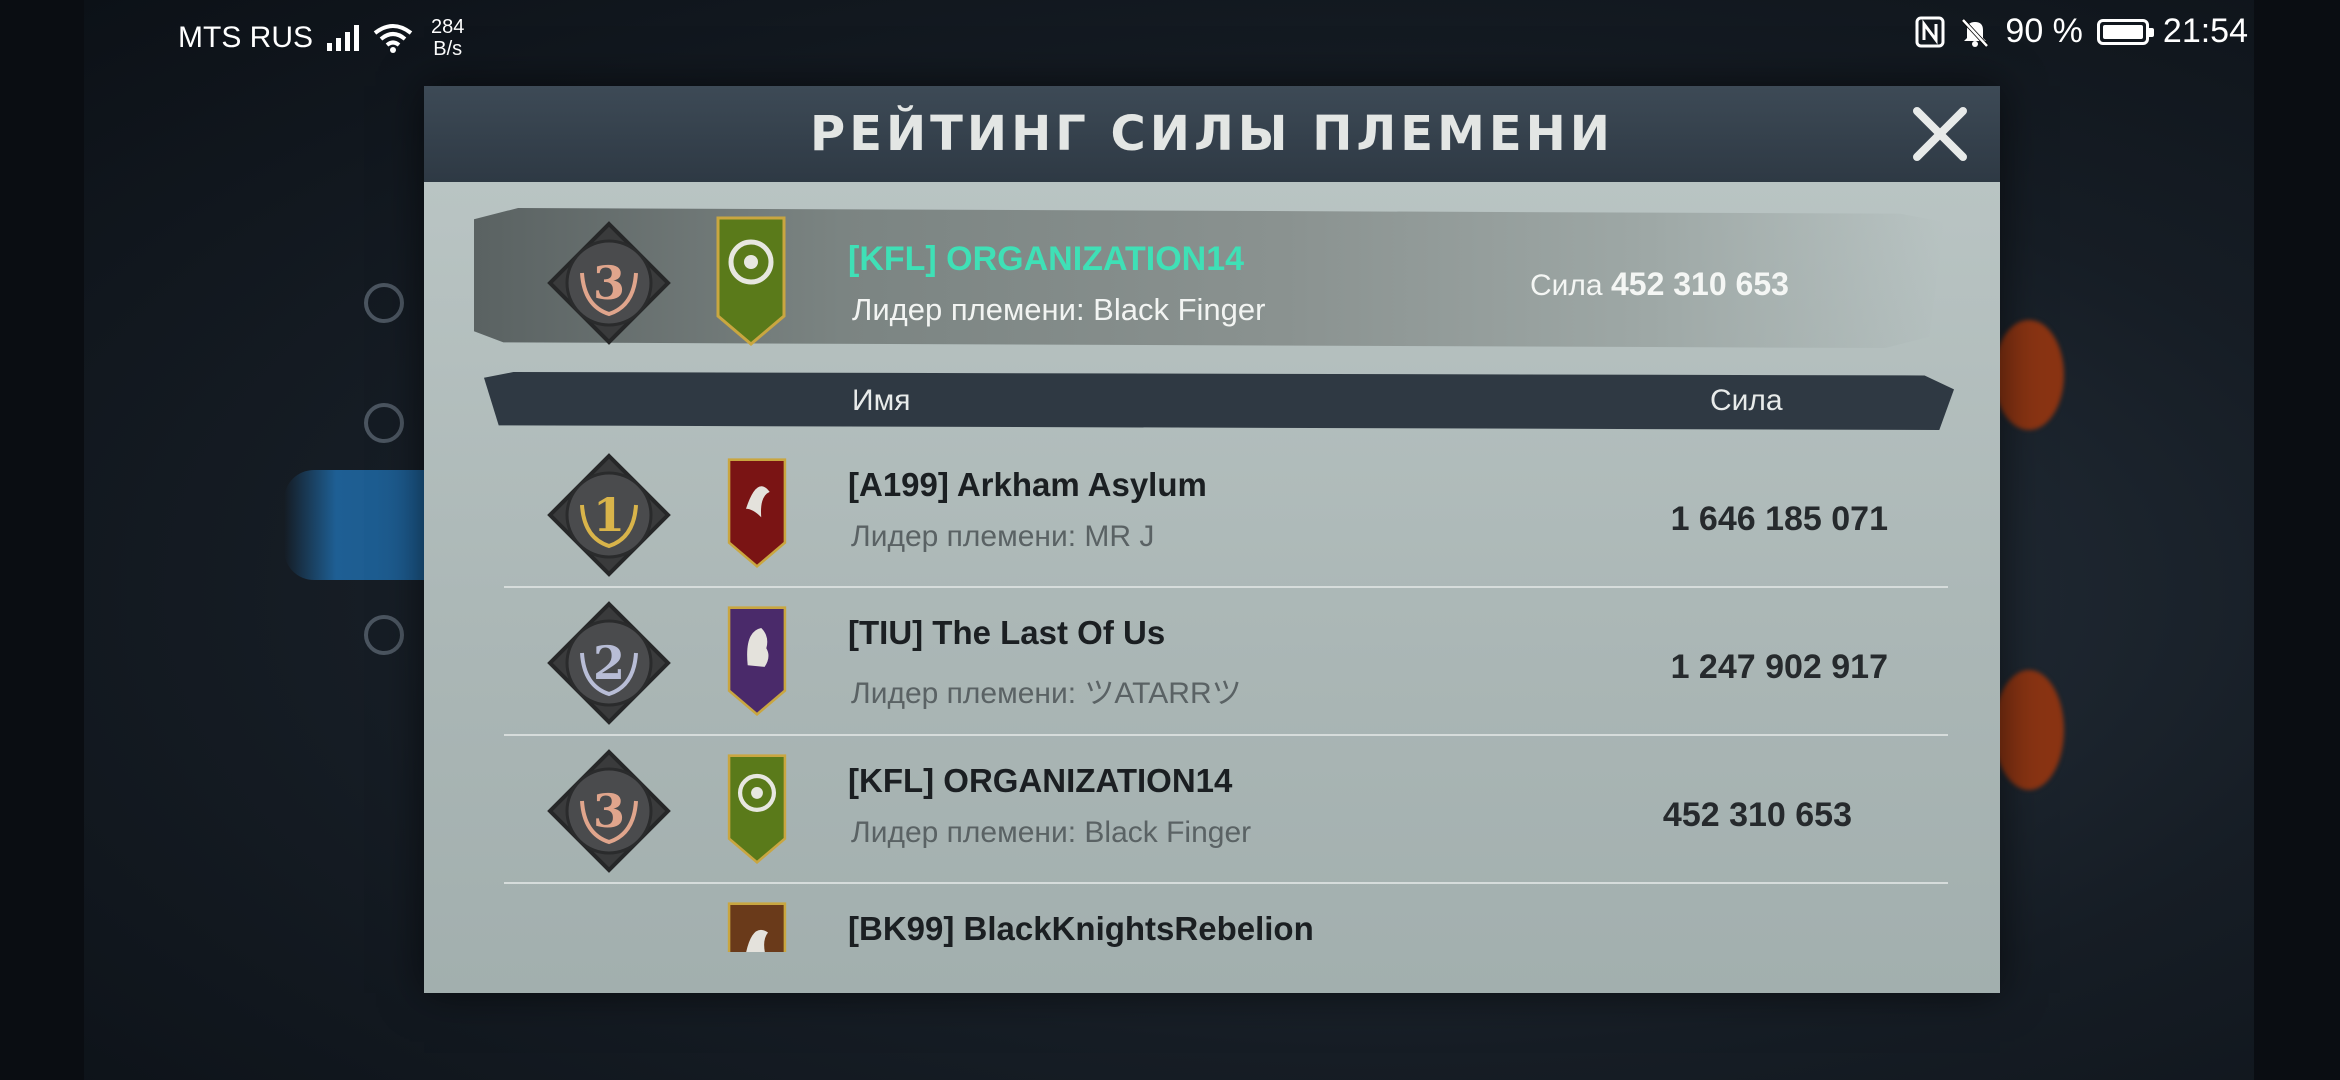  What do you see at coordinates (1566, 285) in the screenshot?
I see `my-tribe-power-label: Сила` at bounding box center [1566, 285].